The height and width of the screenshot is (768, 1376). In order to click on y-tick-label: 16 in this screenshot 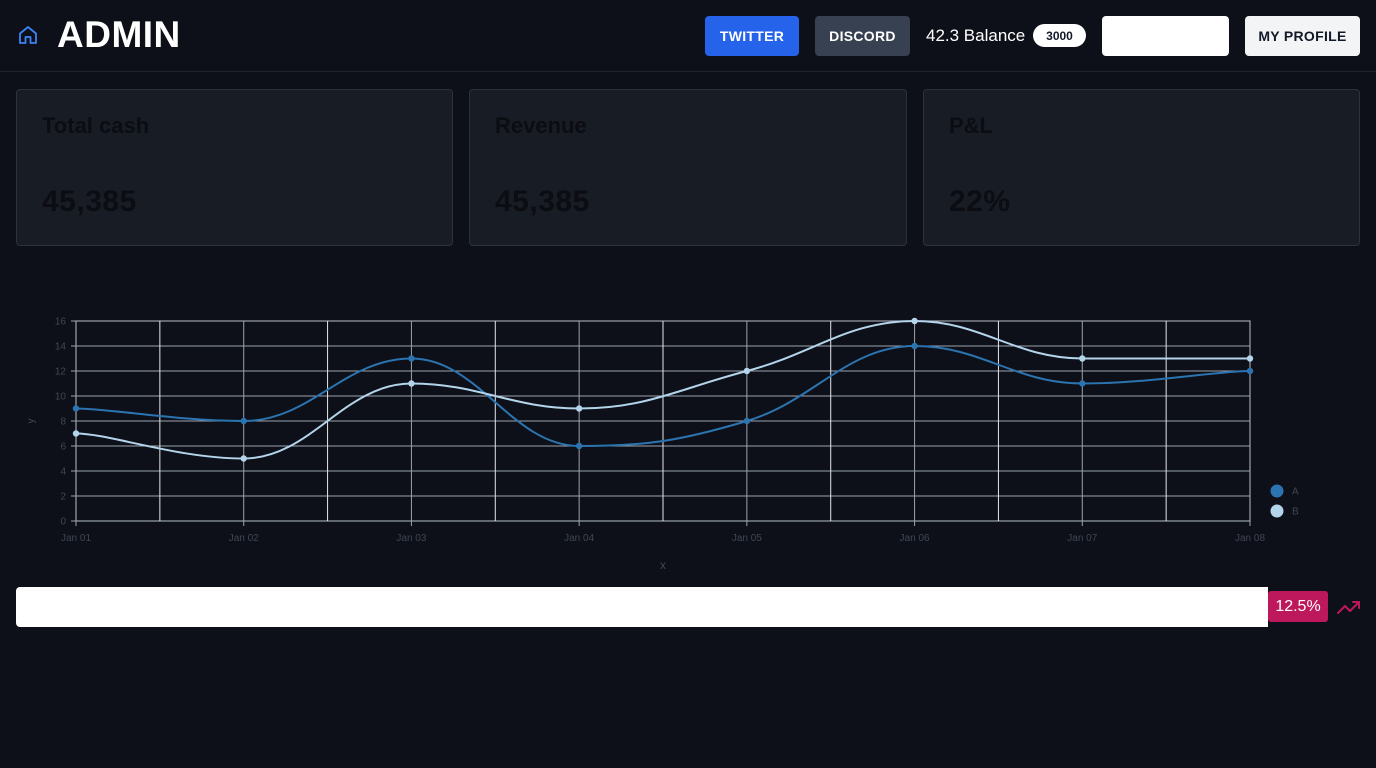, I will do `click(61, 322)`.